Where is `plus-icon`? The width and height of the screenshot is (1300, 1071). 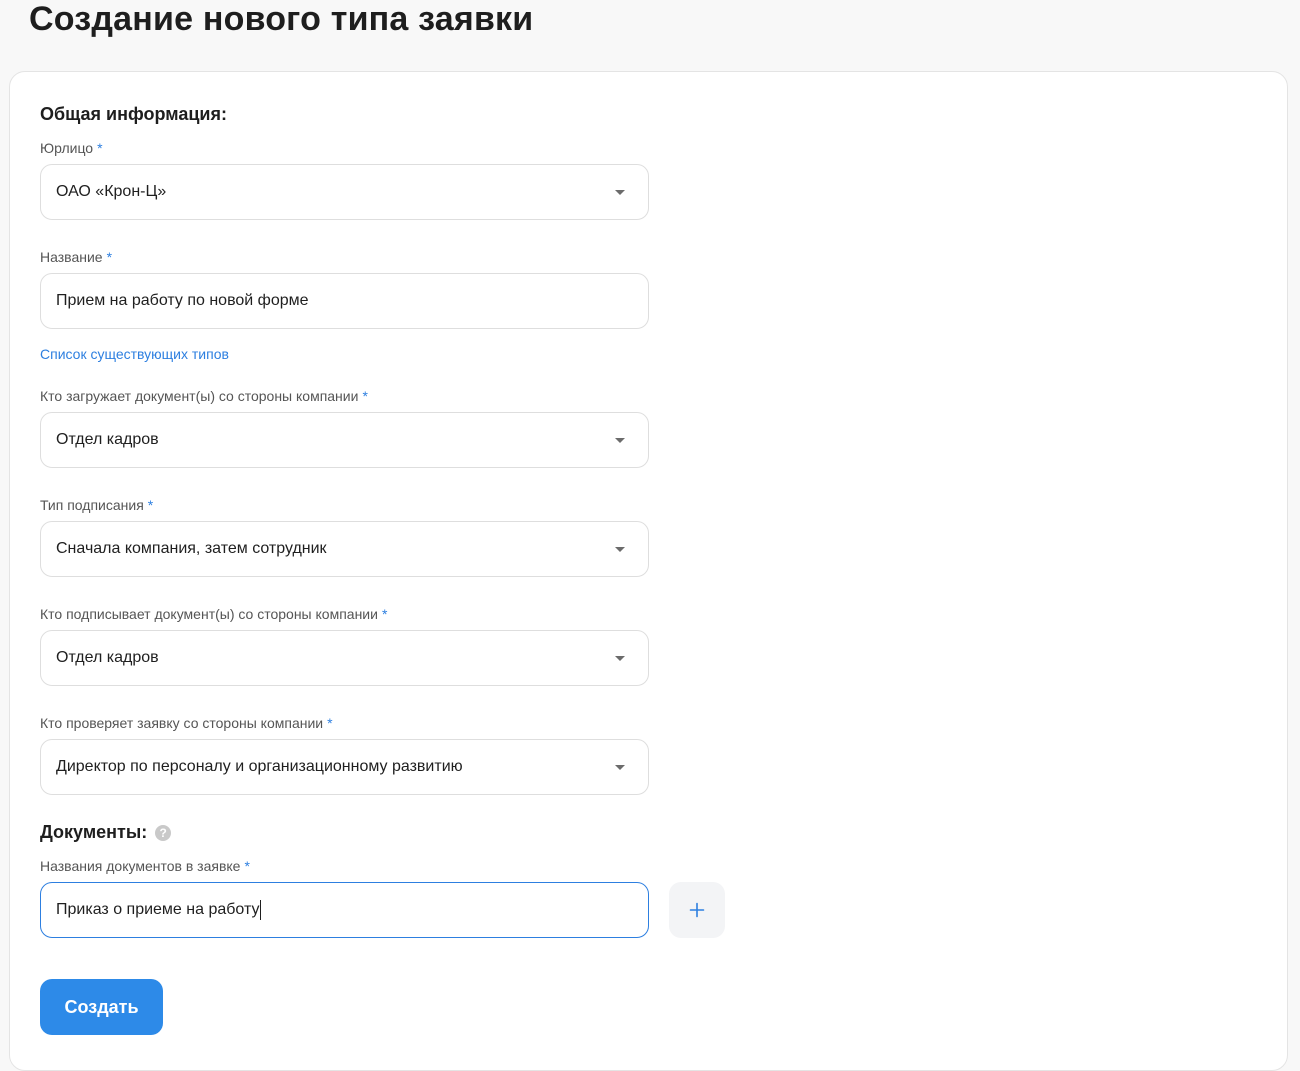 plus-icon is located at coordinates (697, 910).